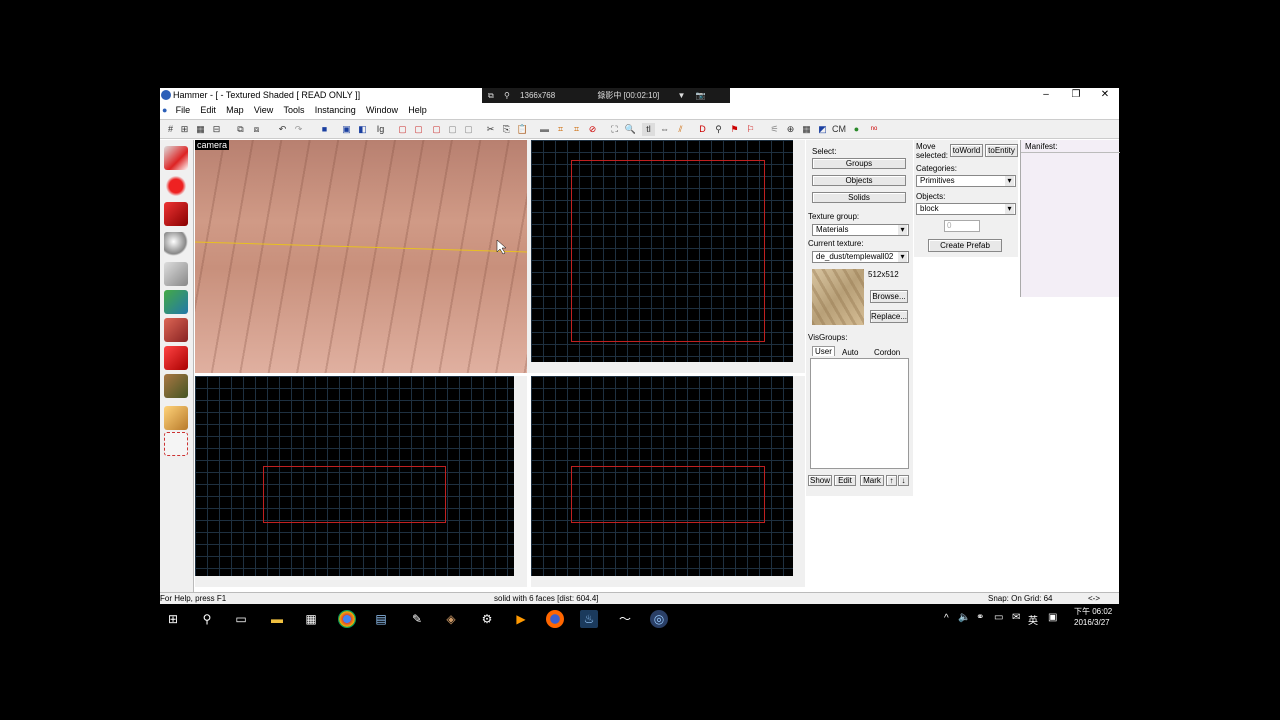  Describe the element at coordinates (850, 352) in the screenshot. I see `vis-tab-auto: Auto` at that location.